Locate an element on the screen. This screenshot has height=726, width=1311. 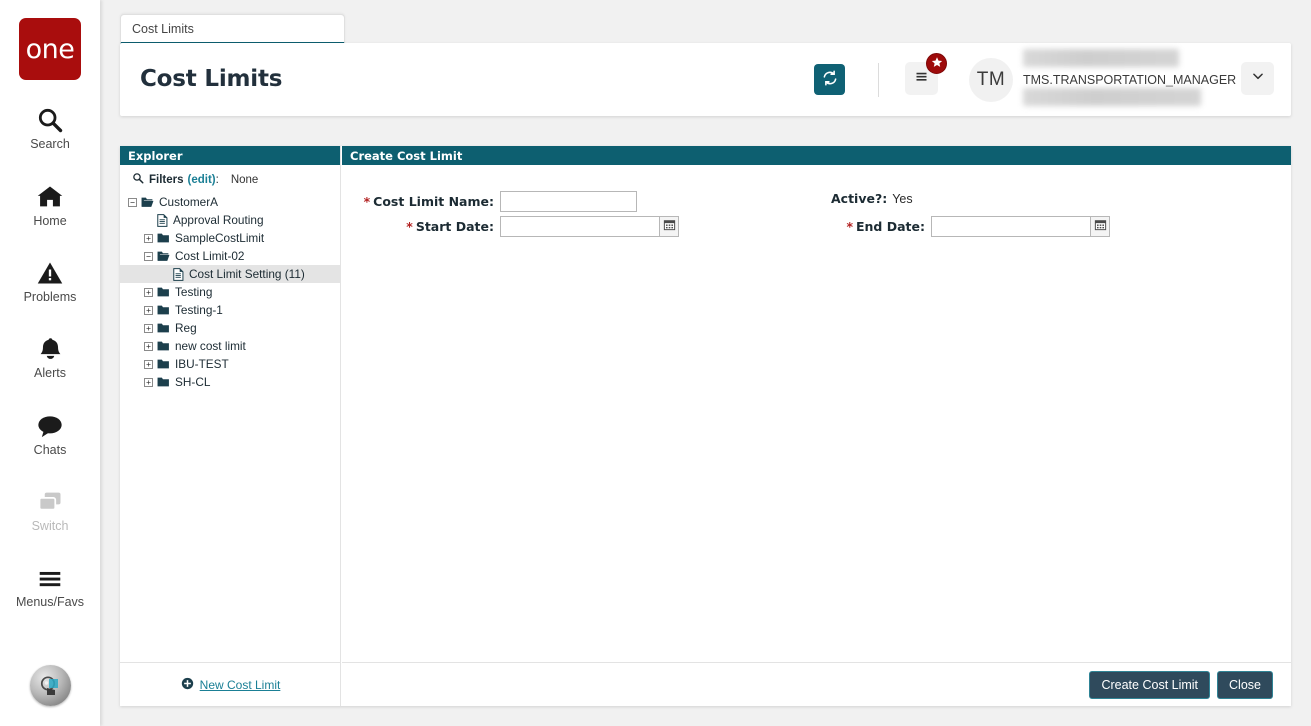
required-asterisk: * is located at coordinates (409, 226).